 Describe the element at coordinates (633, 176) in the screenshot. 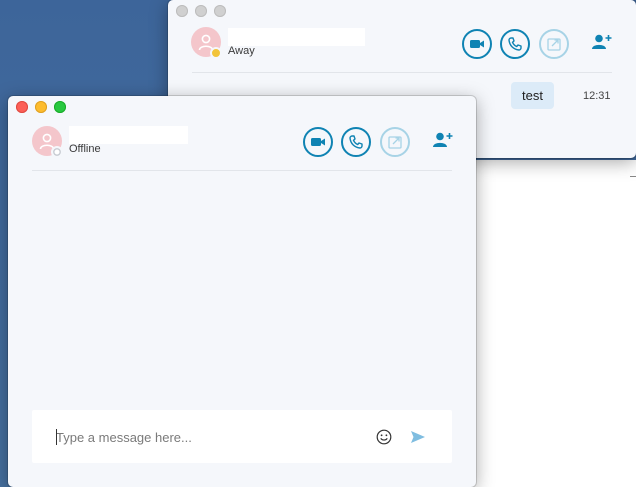

I see `panel-mark` at that location.